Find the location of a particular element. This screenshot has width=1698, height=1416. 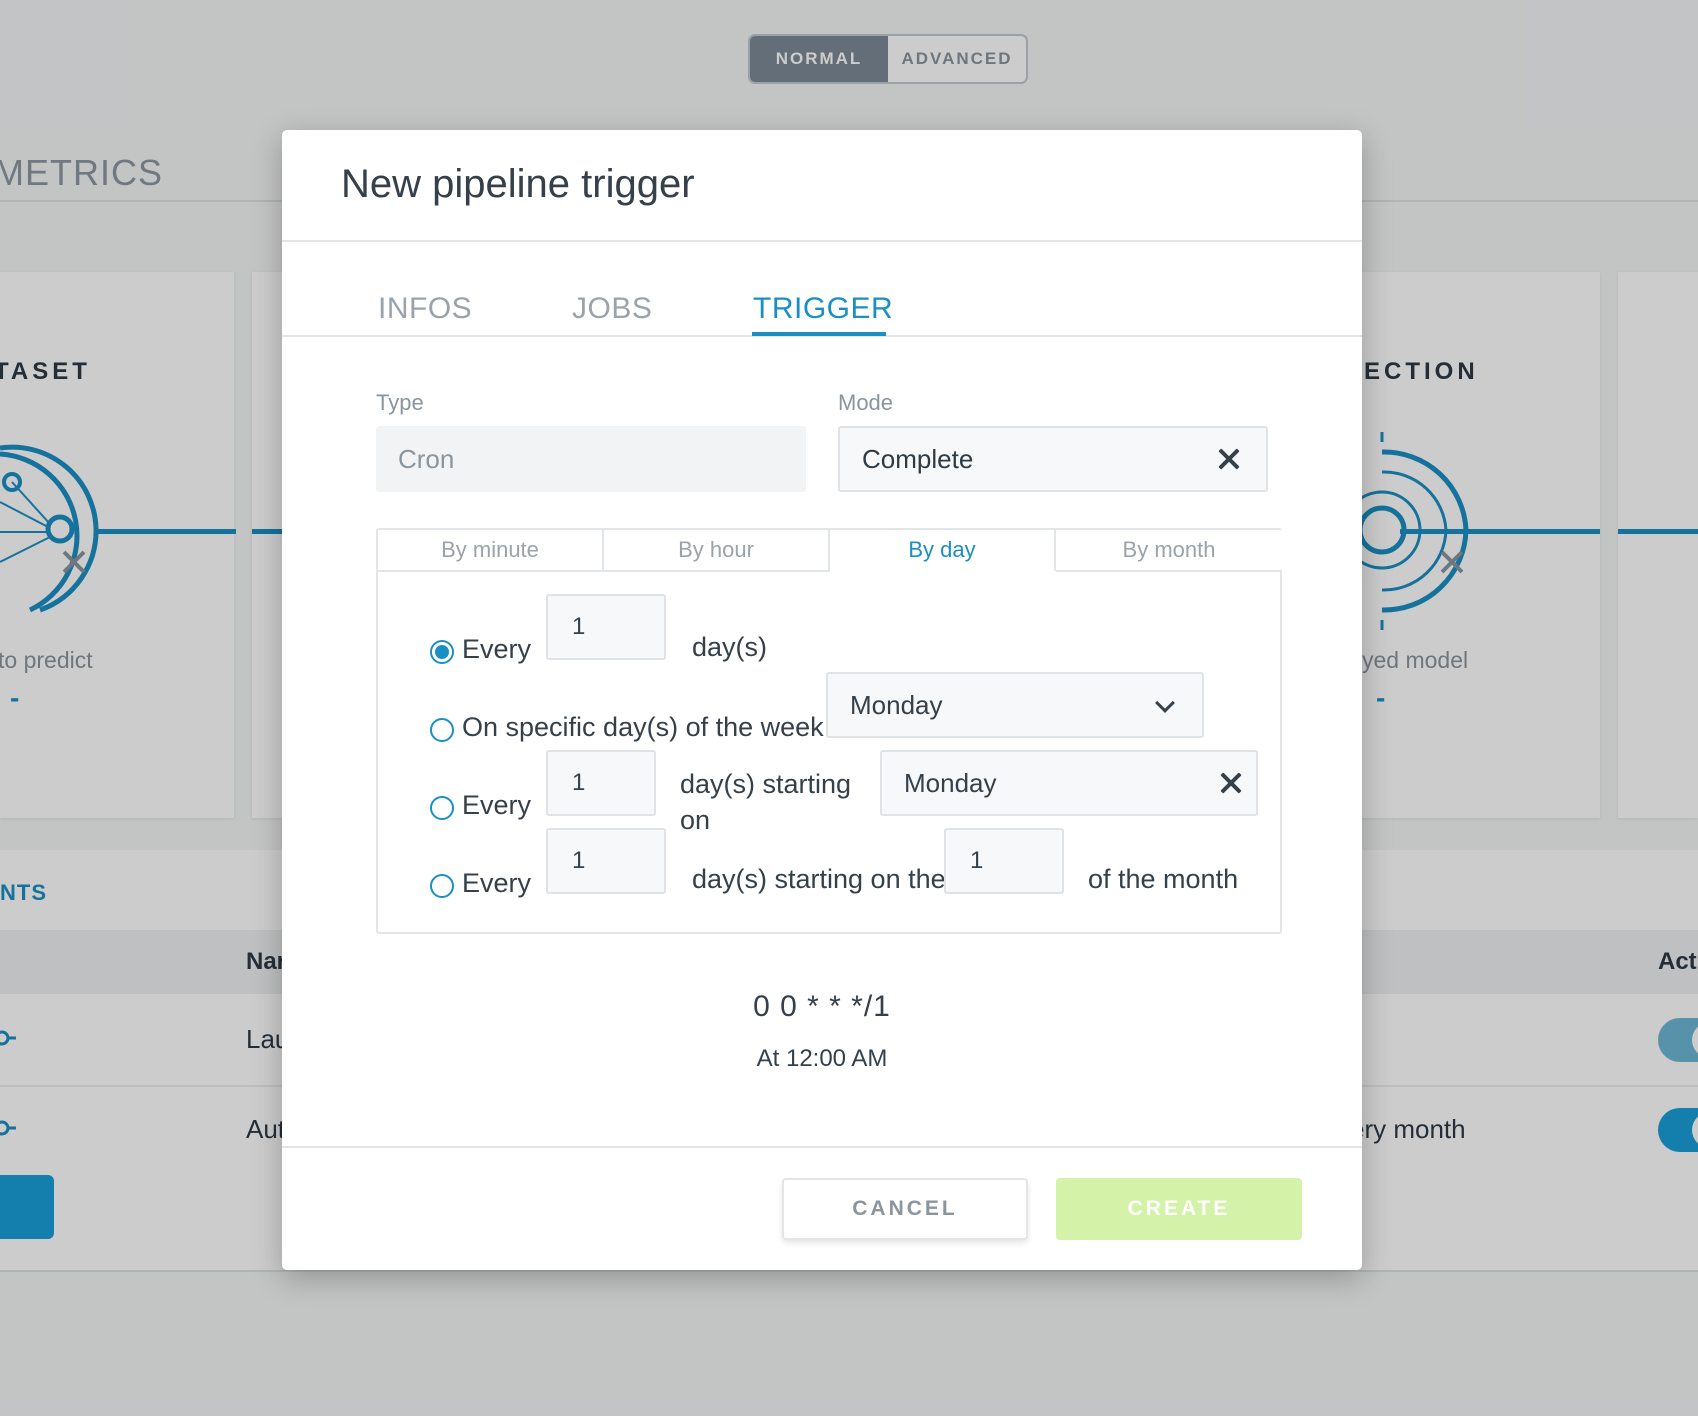

cron-description: At 12:00 AM is located at coordinates (822, 1058).